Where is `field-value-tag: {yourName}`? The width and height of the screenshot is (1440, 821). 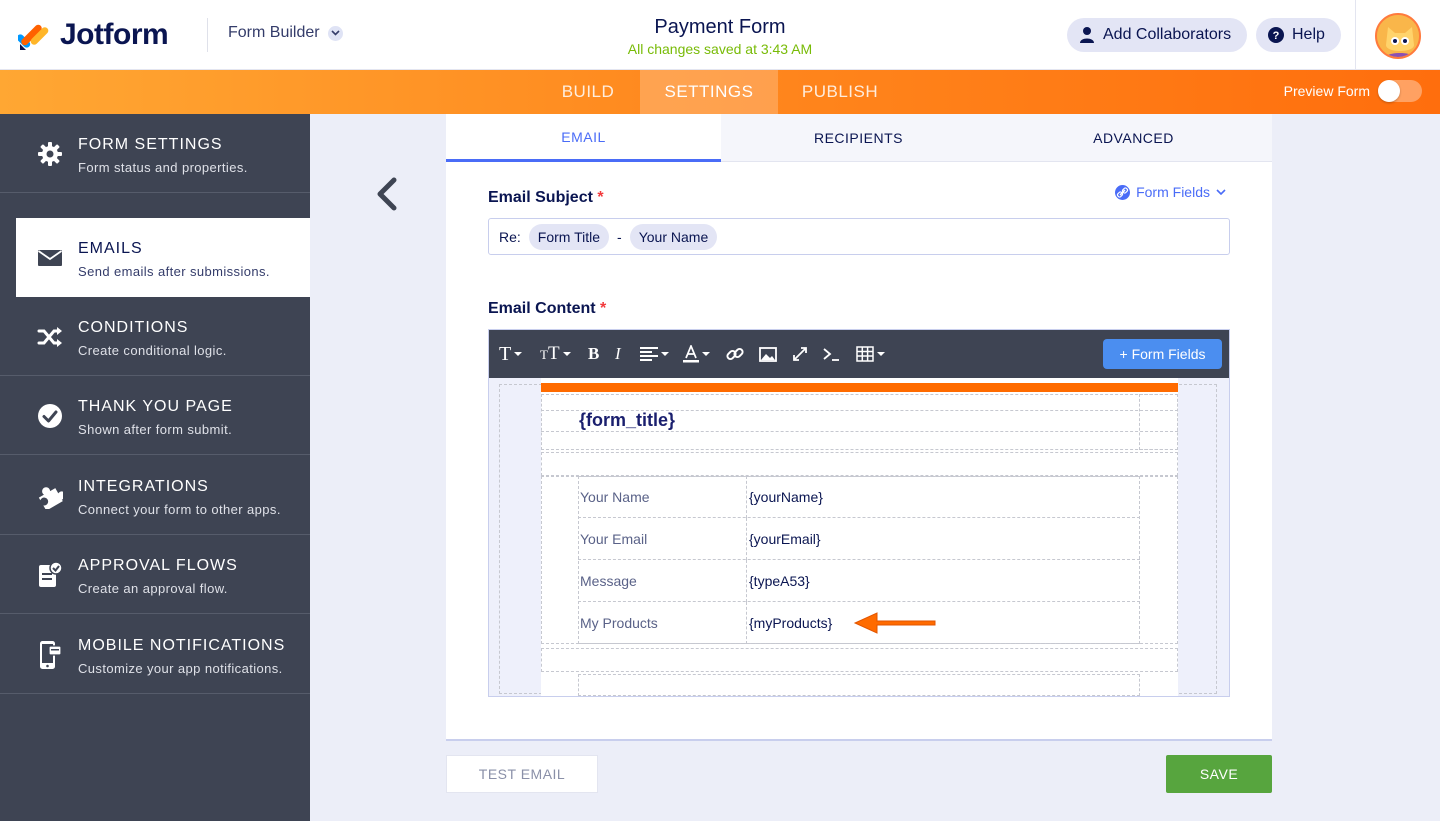 field-value-tag: {yourName} is located at coordinates (786, 497).